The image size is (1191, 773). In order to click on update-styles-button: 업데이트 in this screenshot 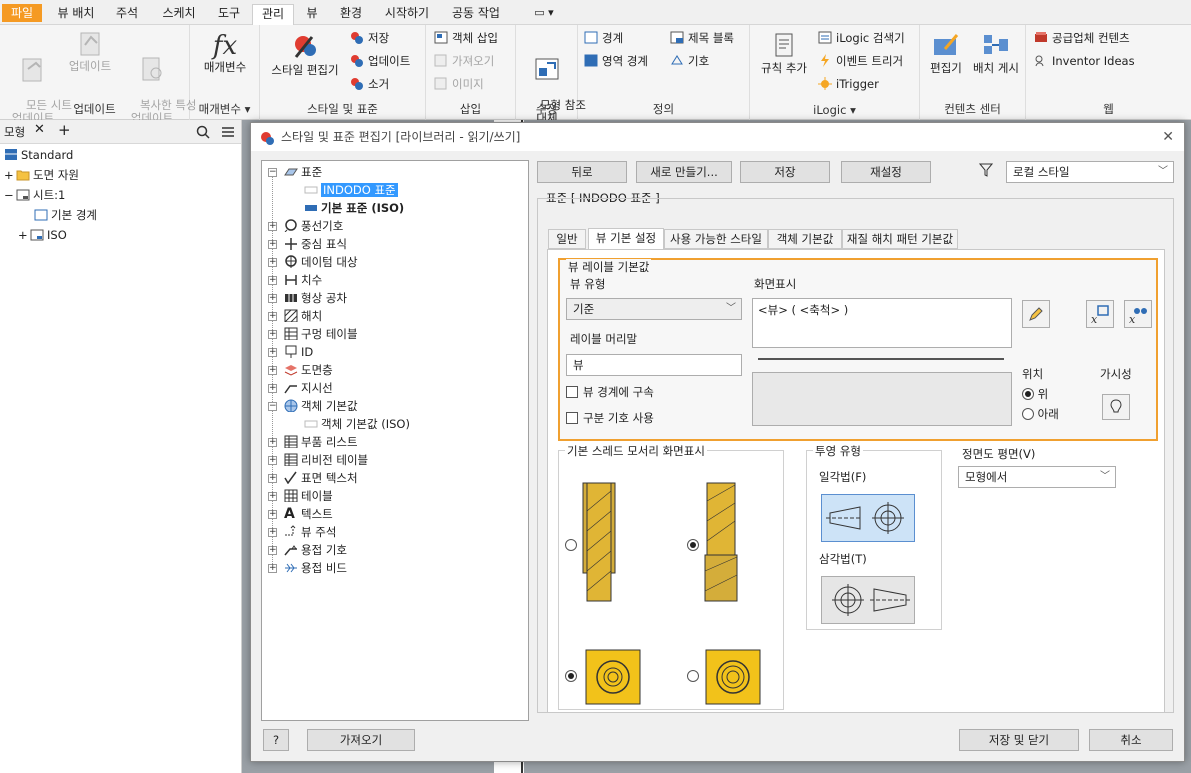, I will do `click(380, 61)`.